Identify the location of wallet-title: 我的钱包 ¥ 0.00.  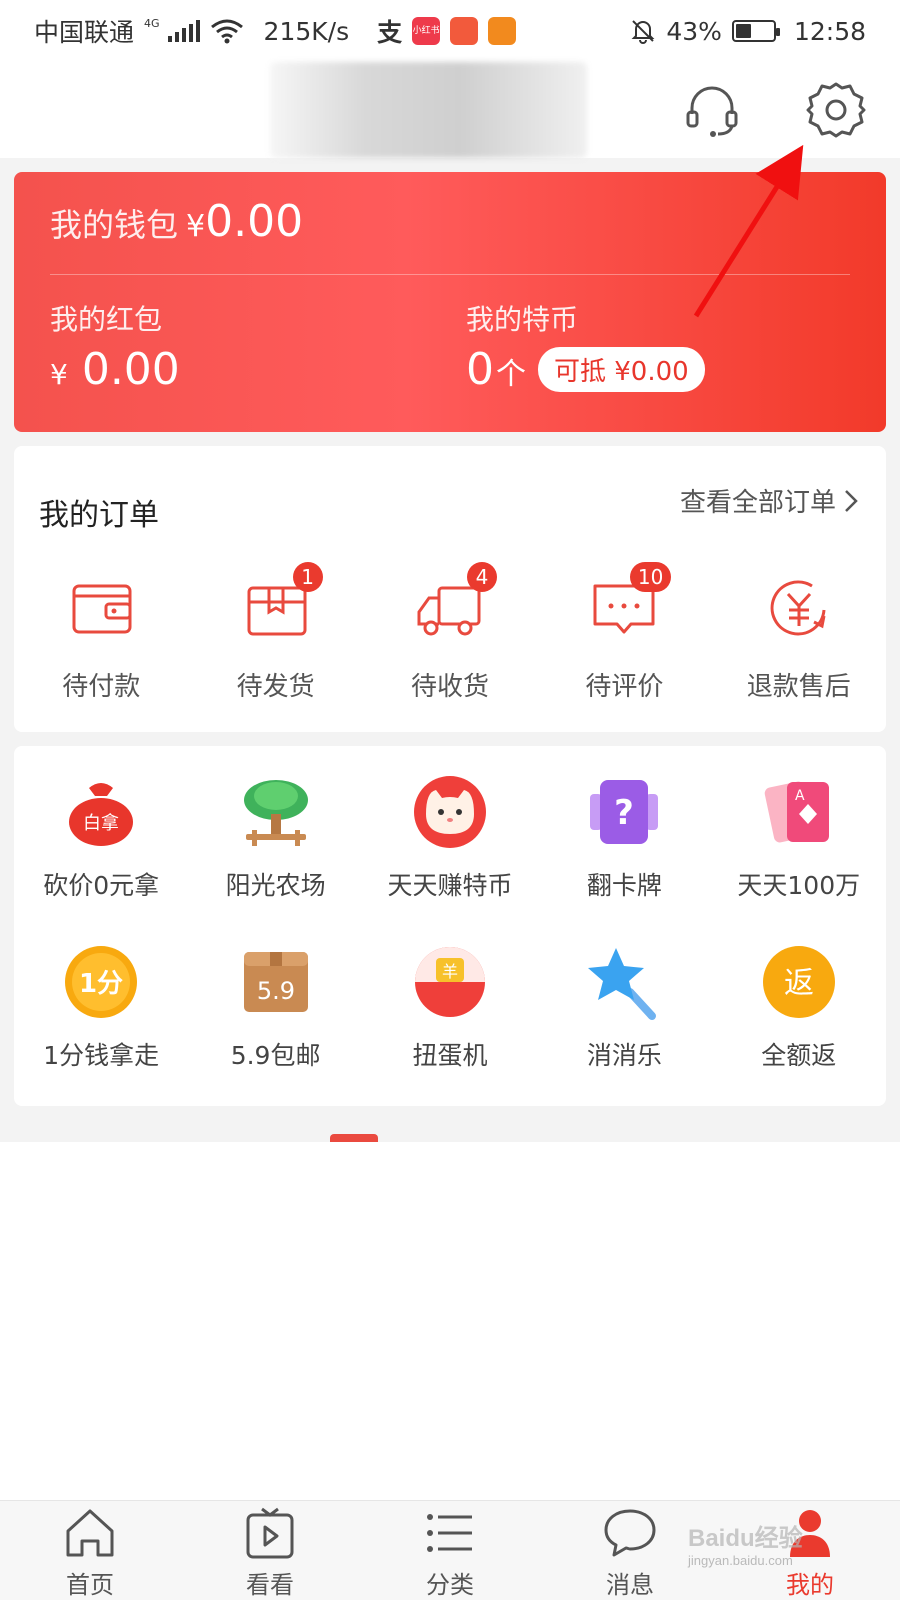
(176, 221).